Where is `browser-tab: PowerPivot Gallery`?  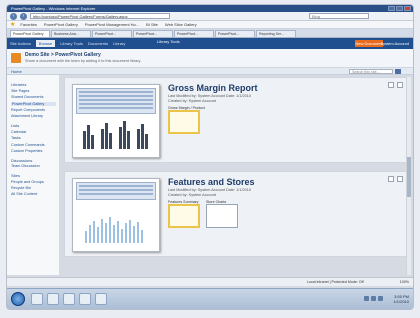
browser-tab: PowerPivot Gallery is located at coordinates (30, 33).